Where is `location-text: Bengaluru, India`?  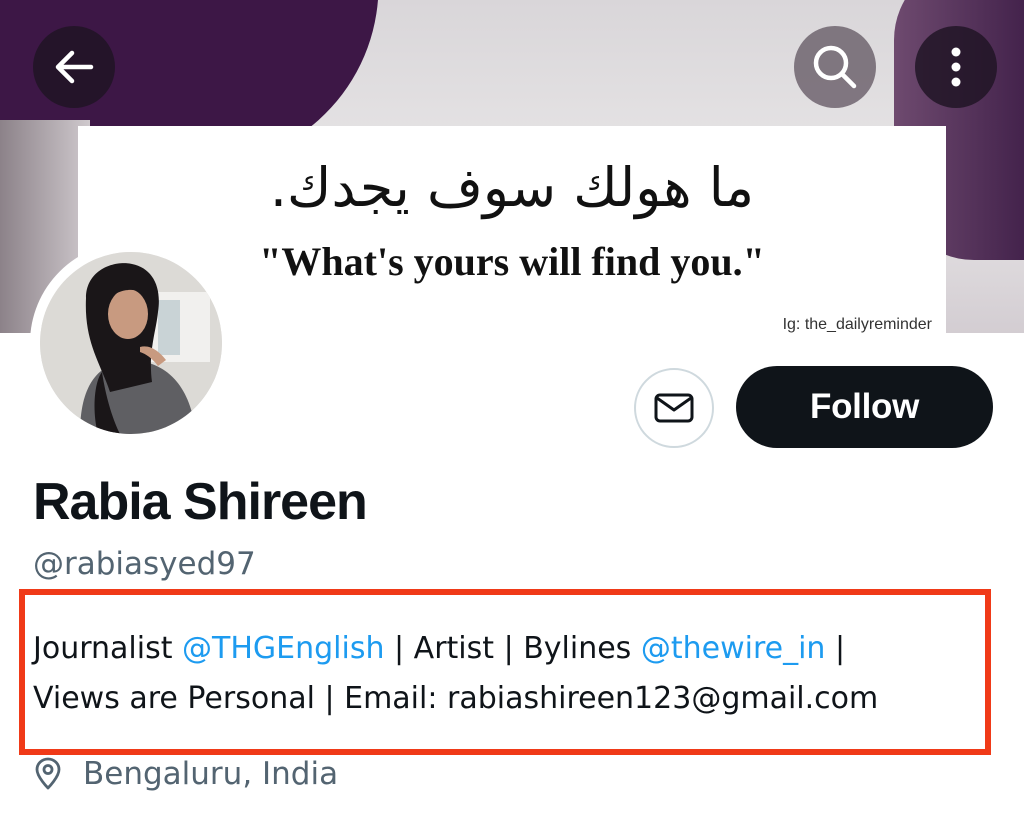
location-text: Bengaluru, India is located at coordinates (211, 774).